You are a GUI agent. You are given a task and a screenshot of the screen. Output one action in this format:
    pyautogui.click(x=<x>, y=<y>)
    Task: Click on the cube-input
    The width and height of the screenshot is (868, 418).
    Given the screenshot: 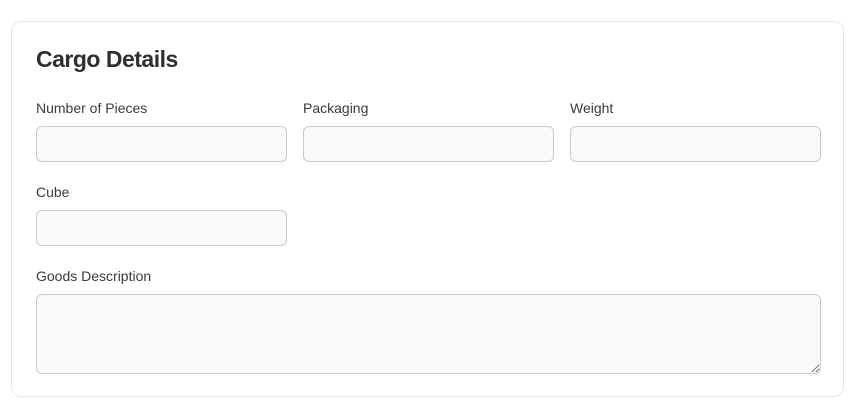 What is the action you would take?
    pyautogui.click(x=161, y=228)
    